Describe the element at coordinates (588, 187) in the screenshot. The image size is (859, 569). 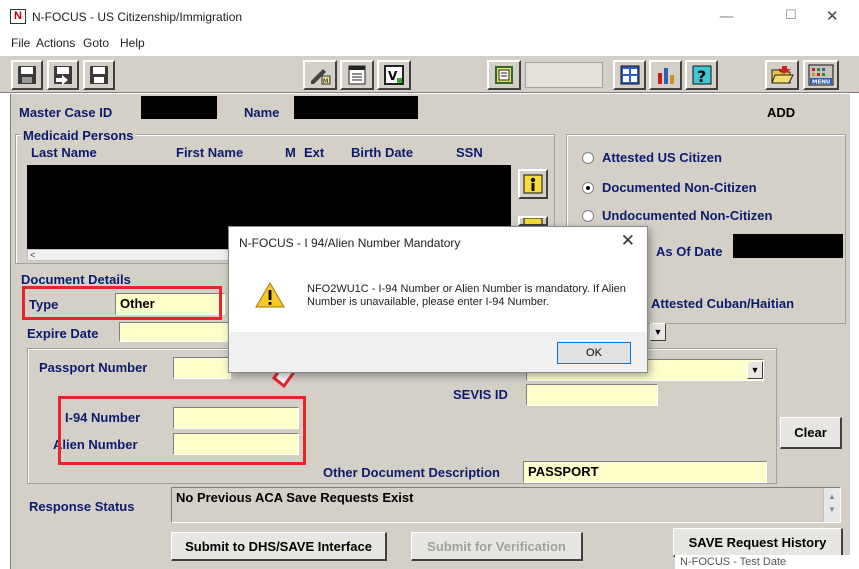
I see `radio-dot-selected` at that location.